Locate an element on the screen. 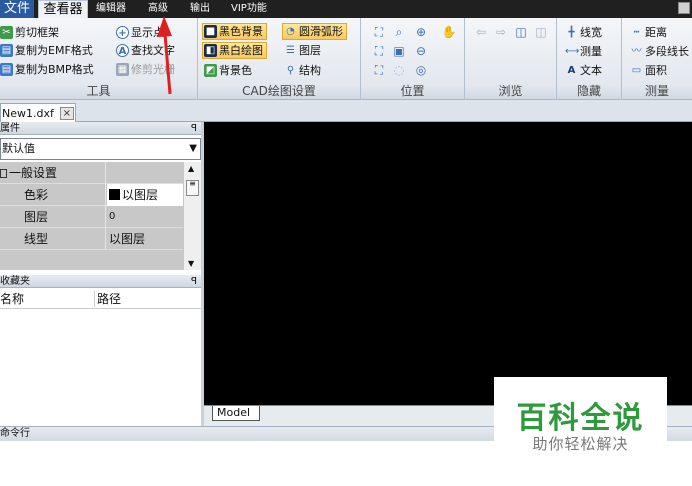 The width and height of the screenshot is (692, 486). menu-output: 输出 is located at coordinates (200, 9).